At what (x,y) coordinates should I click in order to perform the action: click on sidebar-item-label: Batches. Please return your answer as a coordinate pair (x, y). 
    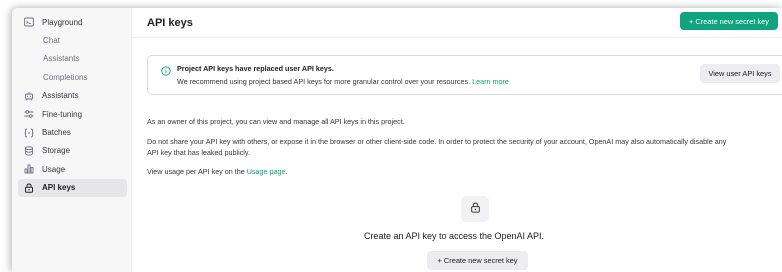
    Looking at the image, I should click on (56, 133).